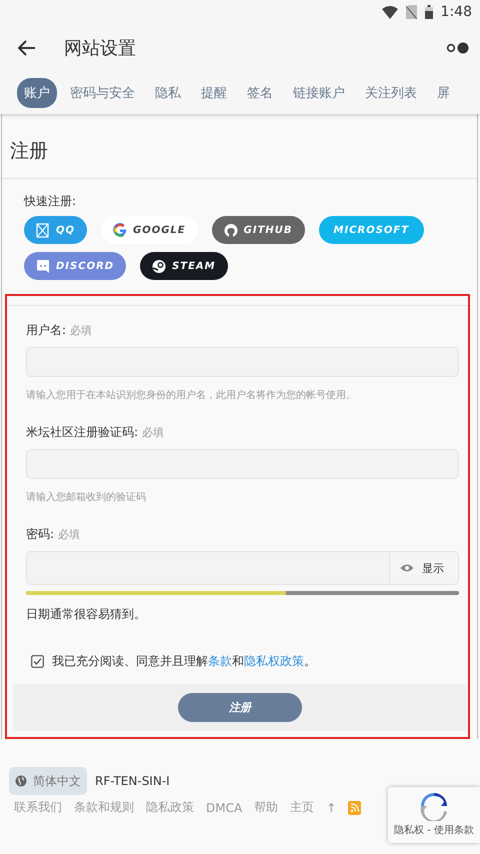  I want to click on sign-in-button: QQ, so click(56, 230).